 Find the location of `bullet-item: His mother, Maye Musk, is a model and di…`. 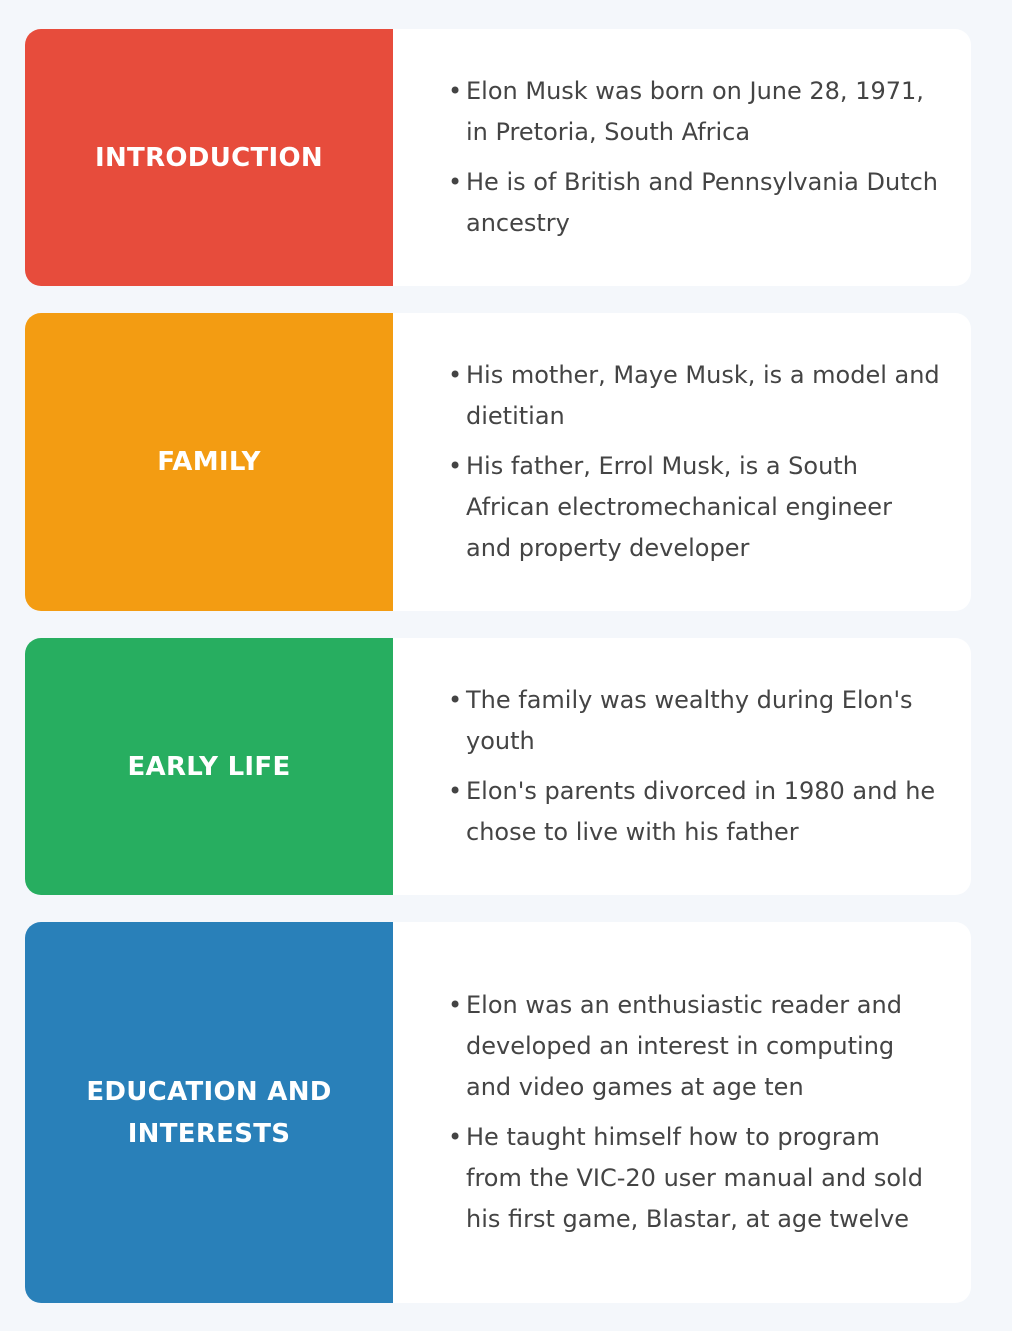

bullet-item: His mother, Maye Musk, is a model and di… is located at coordinates (694, 396).